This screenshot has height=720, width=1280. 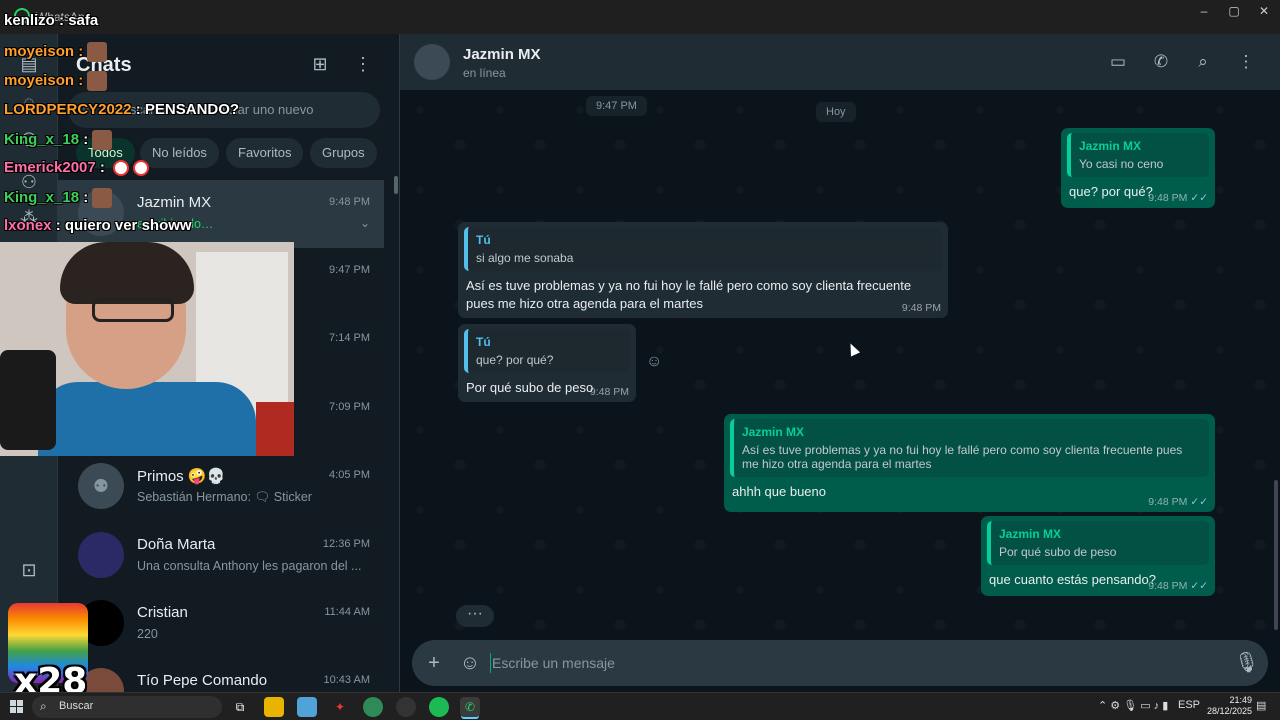 I want to click on obs-icon, so click(x=406, y=707).